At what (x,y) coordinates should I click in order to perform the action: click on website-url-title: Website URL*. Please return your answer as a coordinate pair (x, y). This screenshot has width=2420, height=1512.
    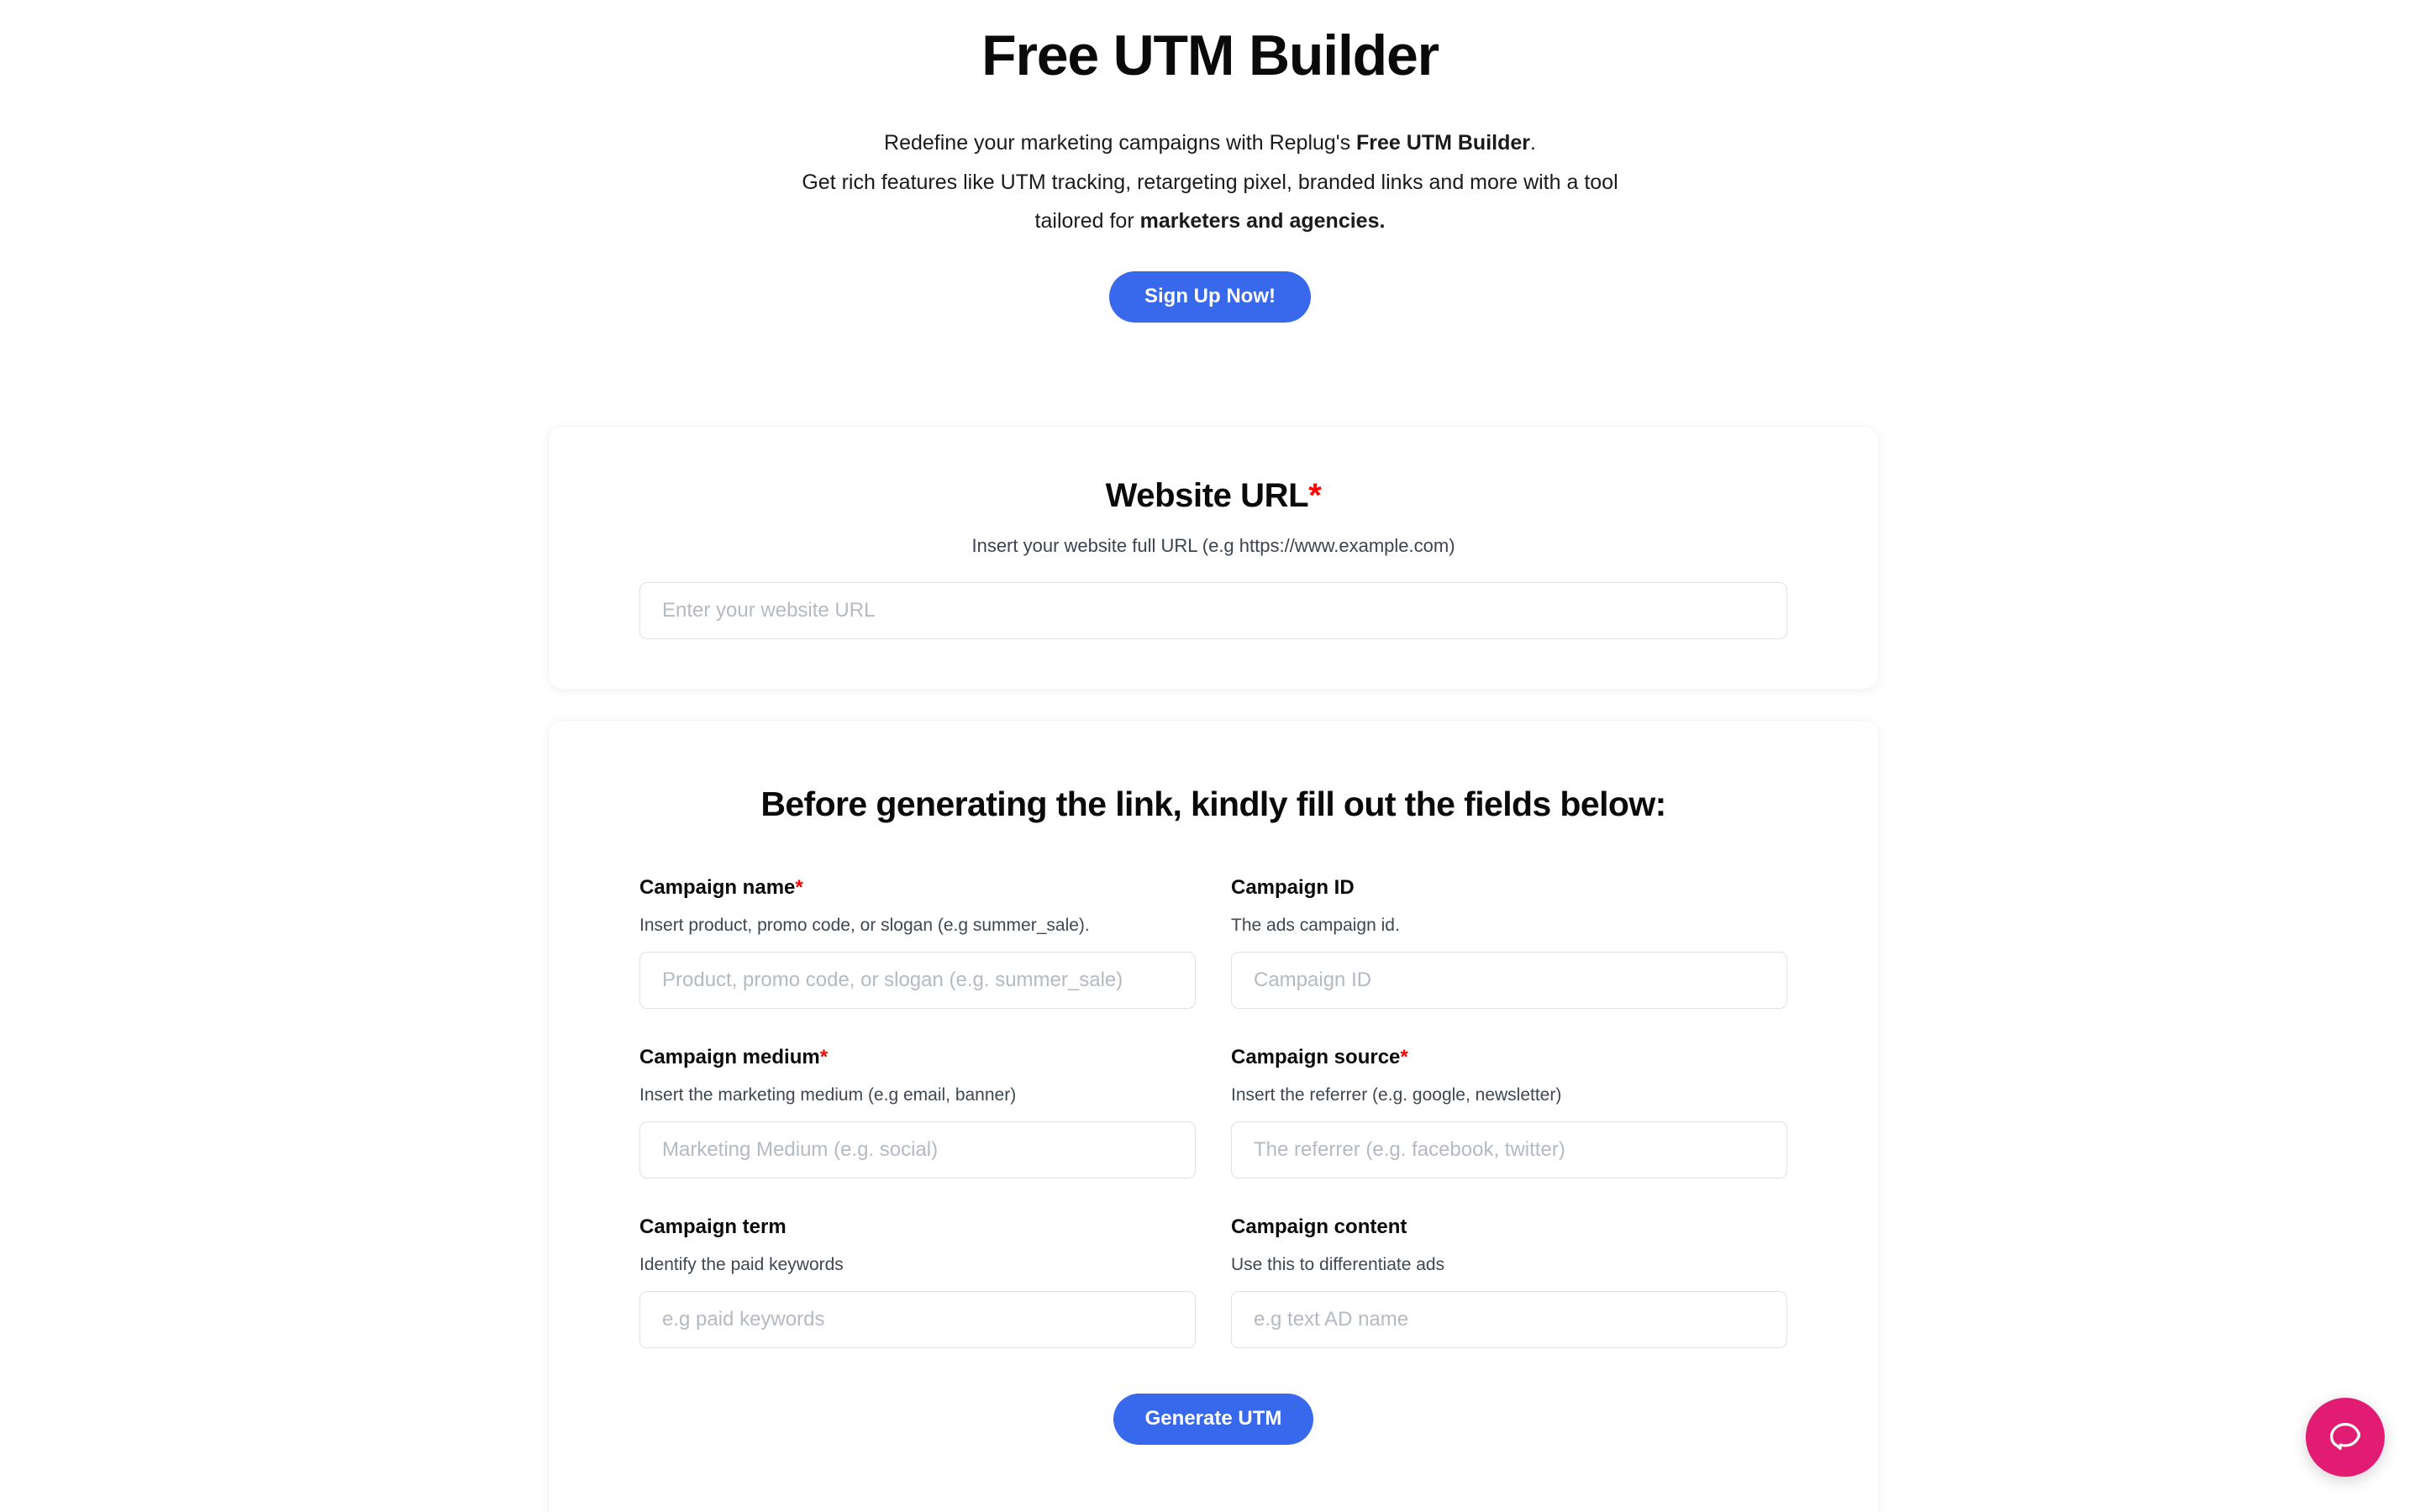
    Looking at the image, I should click on (1213, 471).